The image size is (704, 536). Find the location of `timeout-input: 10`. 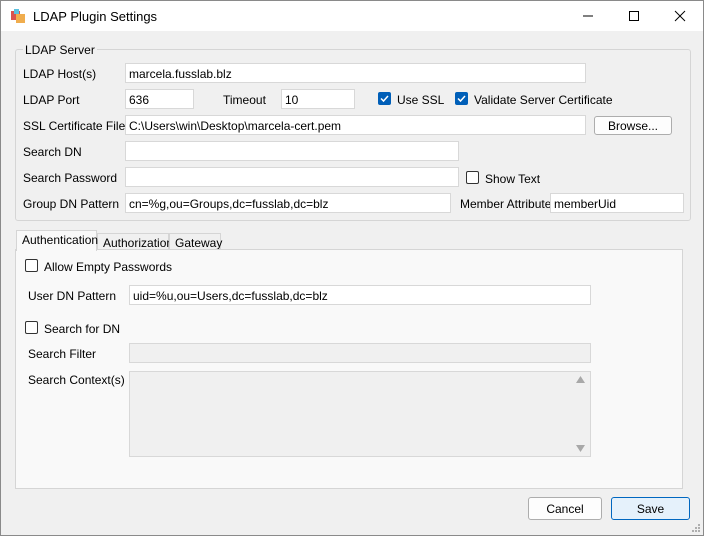

timeout-input: 10 is located at coordinates (318, 99).